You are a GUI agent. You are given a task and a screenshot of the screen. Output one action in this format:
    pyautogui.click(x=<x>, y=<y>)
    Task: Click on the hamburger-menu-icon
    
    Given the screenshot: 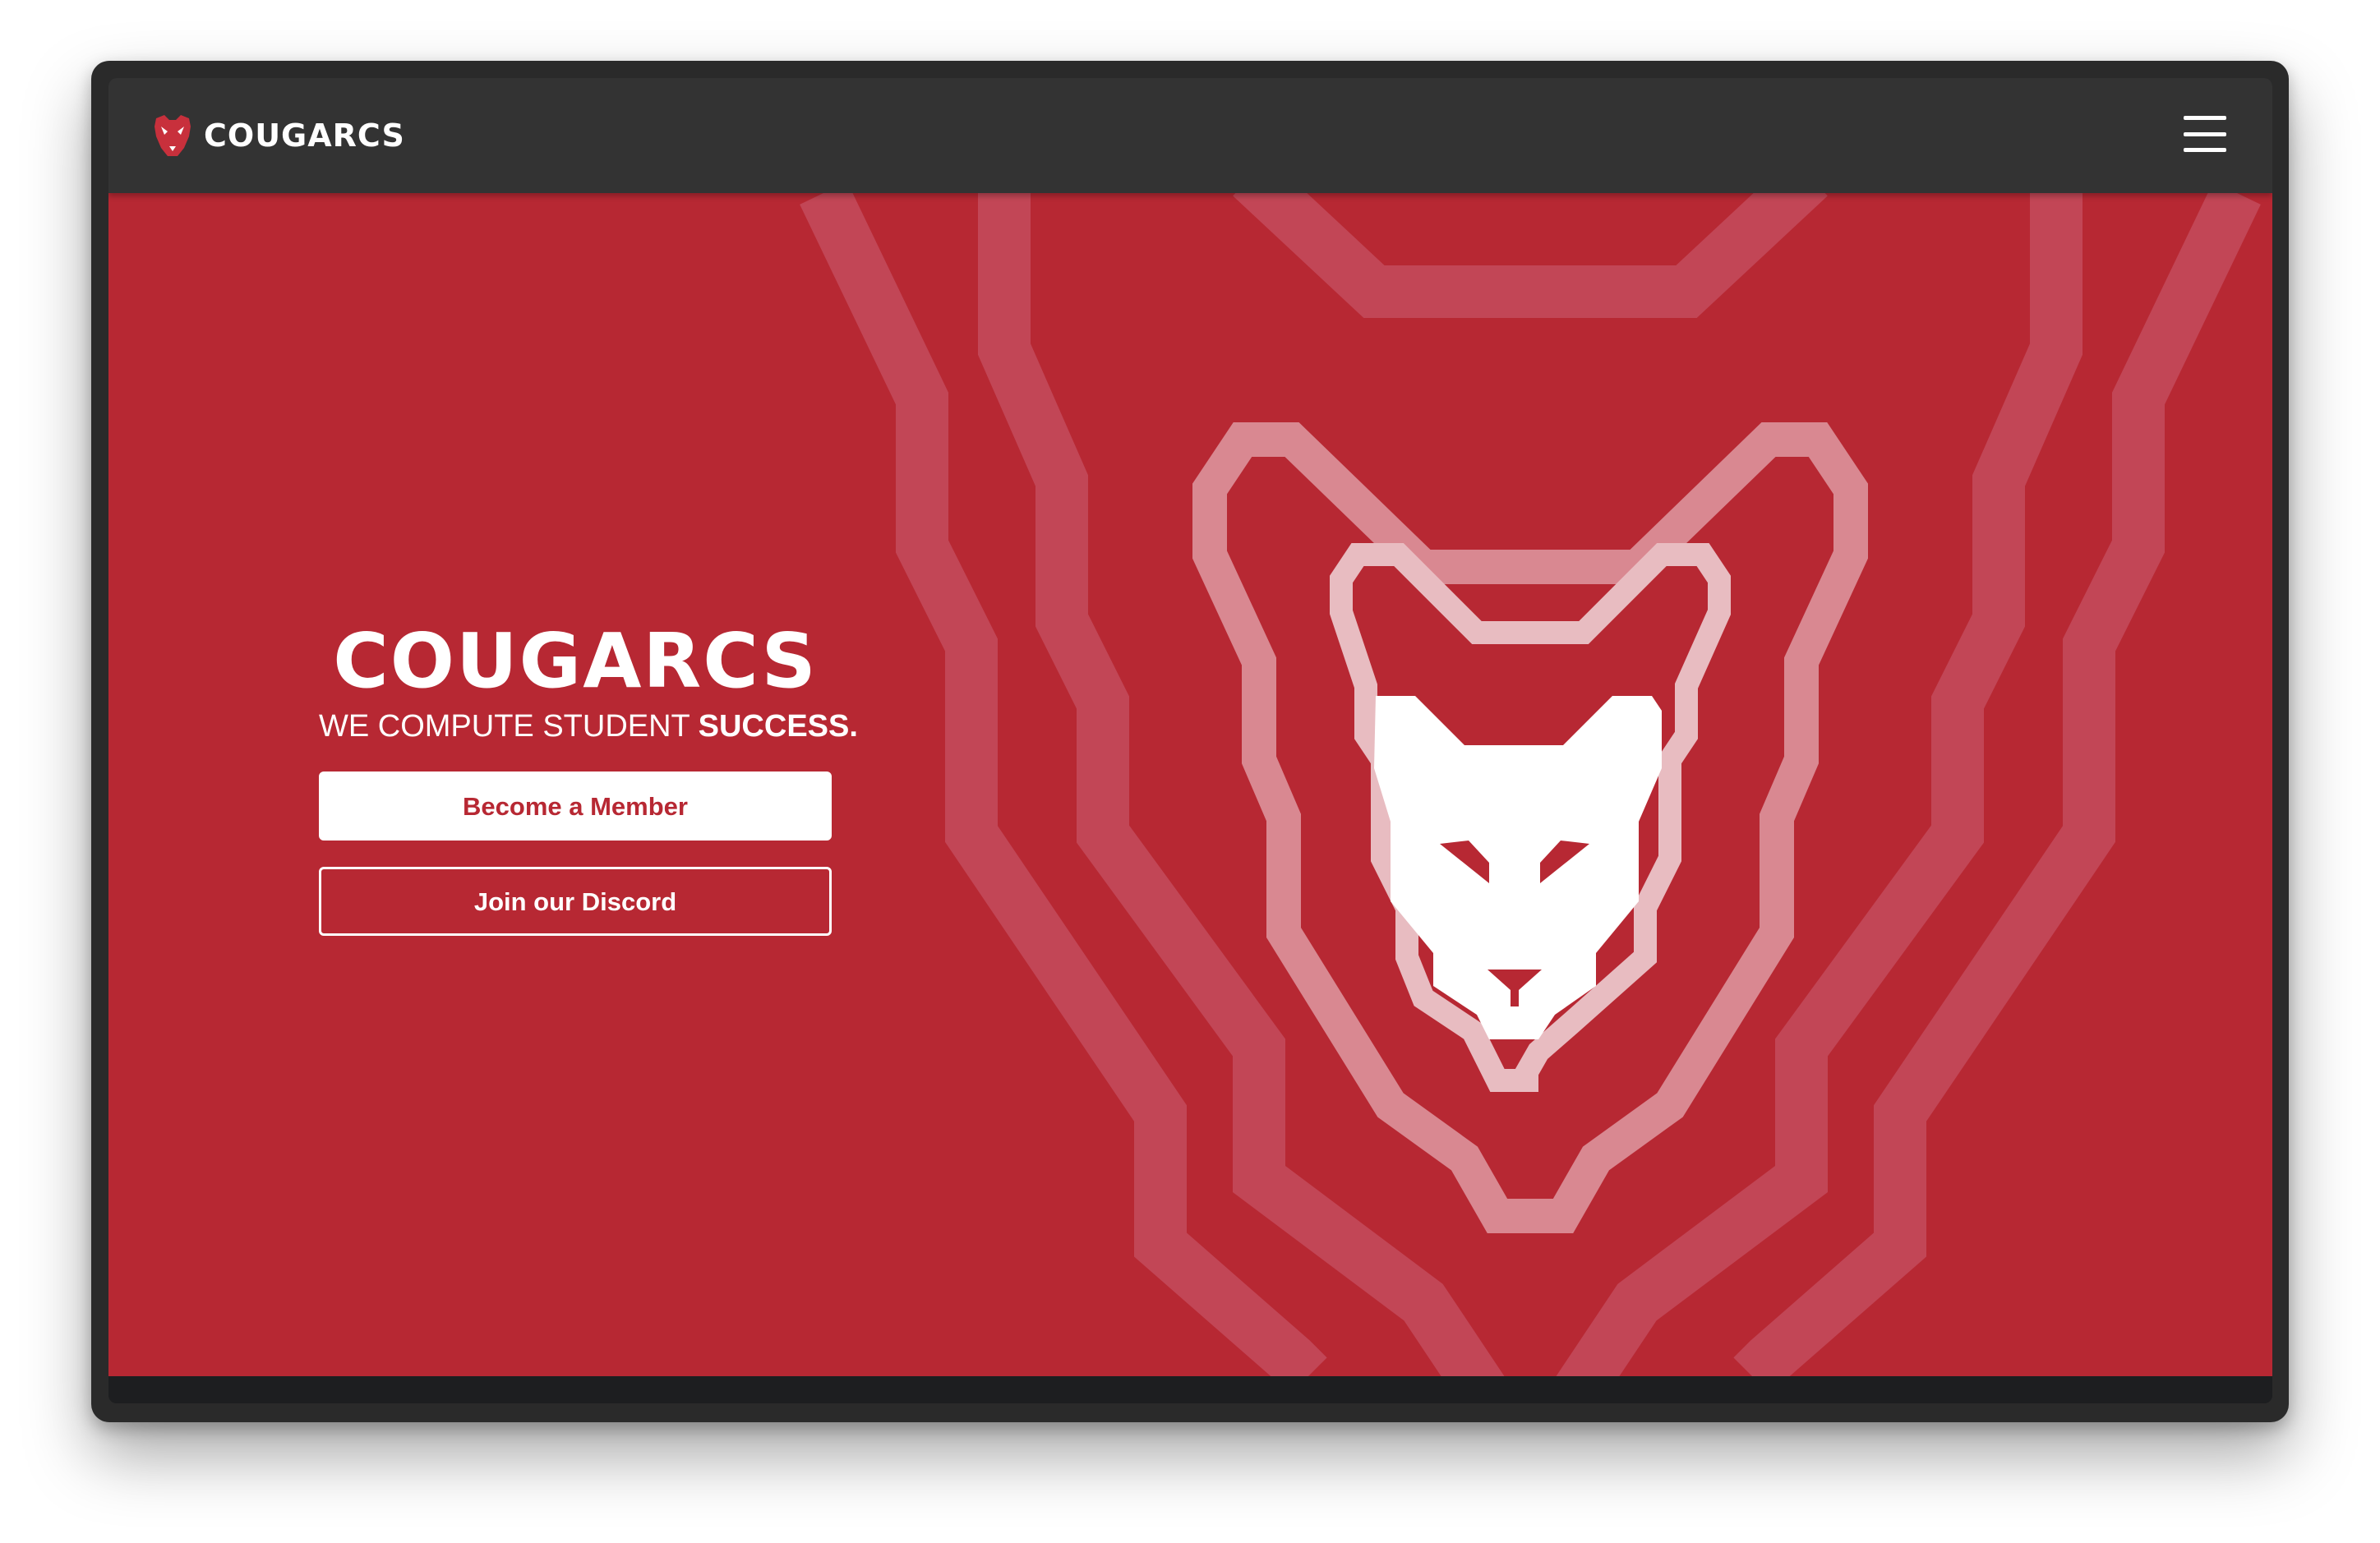 What is the action you would take?
    pyautogui.click(x=2205, y=134)
    